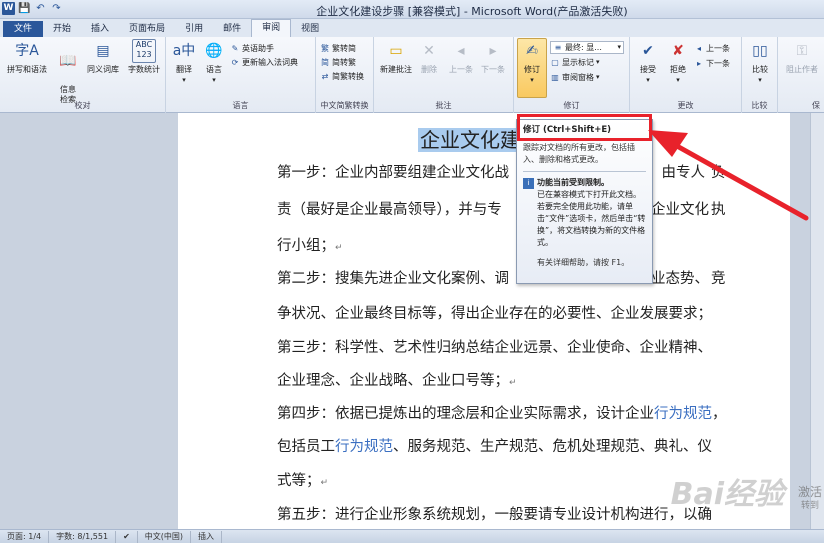 The image size is (824, 543). I want to click on activation-subtext: 转到, so click(809, 506).